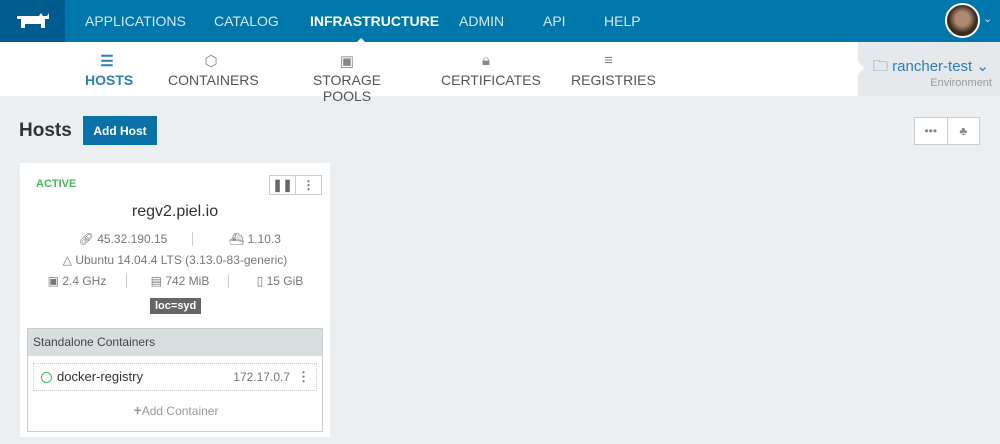  I want to click on nav-catalog: CATALOG, so click(246, 21).